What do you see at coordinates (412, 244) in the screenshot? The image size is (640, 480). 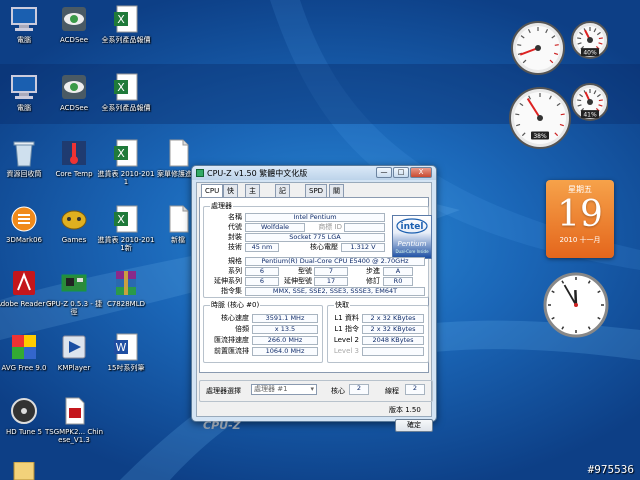 I see `logo-product: Pentium` at bounding box center [412, 244].